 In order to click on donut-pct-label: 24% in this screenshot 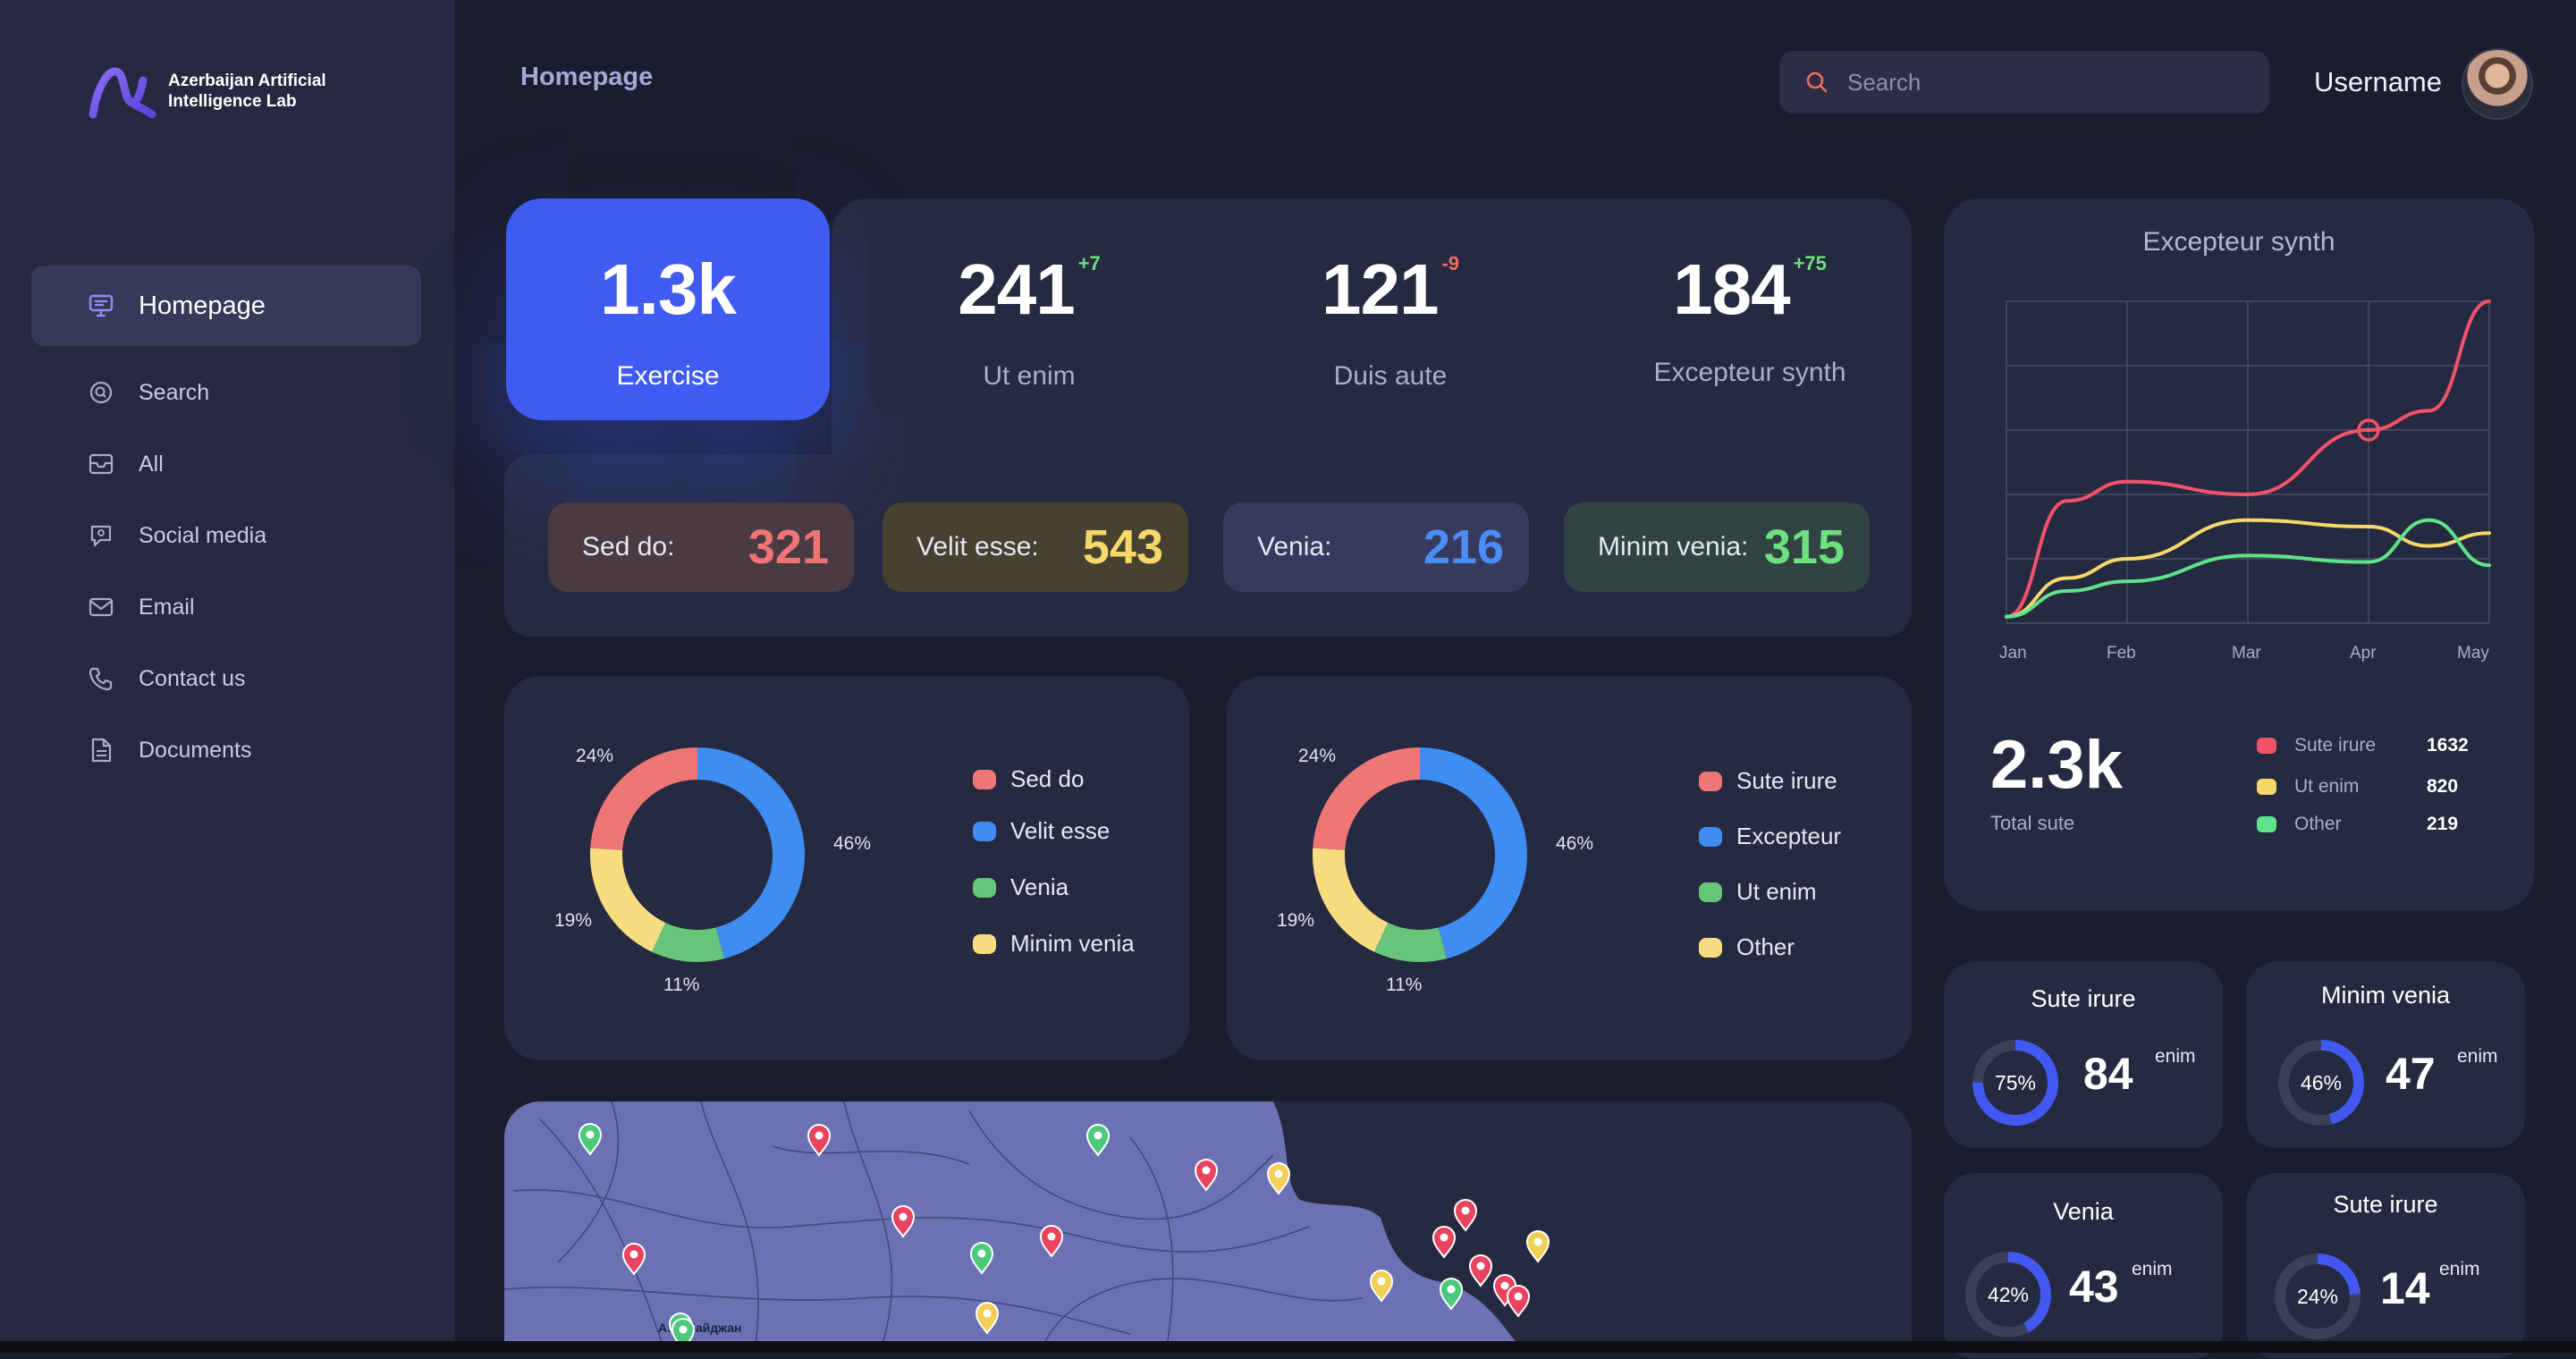, I will do `click(595, 756)`.